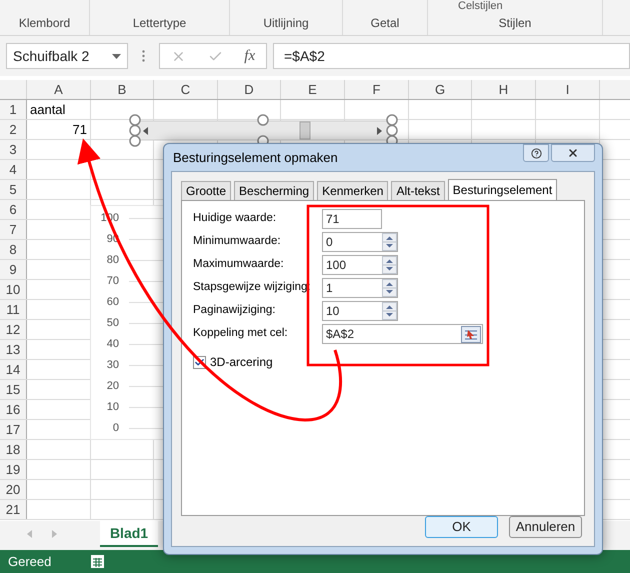  I want to click on scale-label: 70, so click(112, 282).